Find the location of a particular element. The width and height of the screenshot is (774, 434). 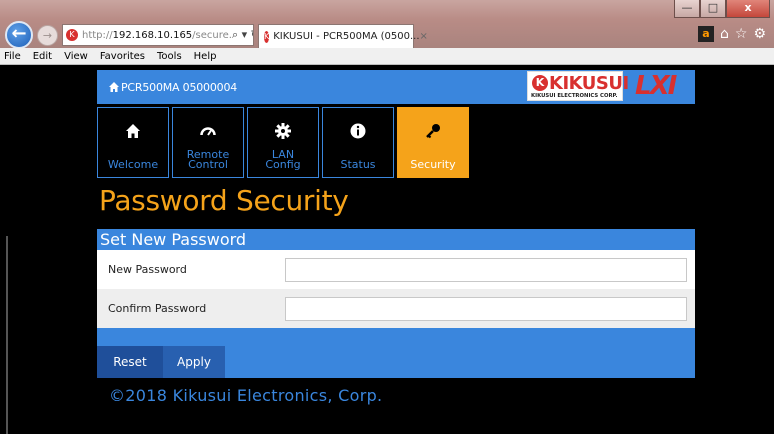

amazon-icon: a is located at coordinates (705, 34).